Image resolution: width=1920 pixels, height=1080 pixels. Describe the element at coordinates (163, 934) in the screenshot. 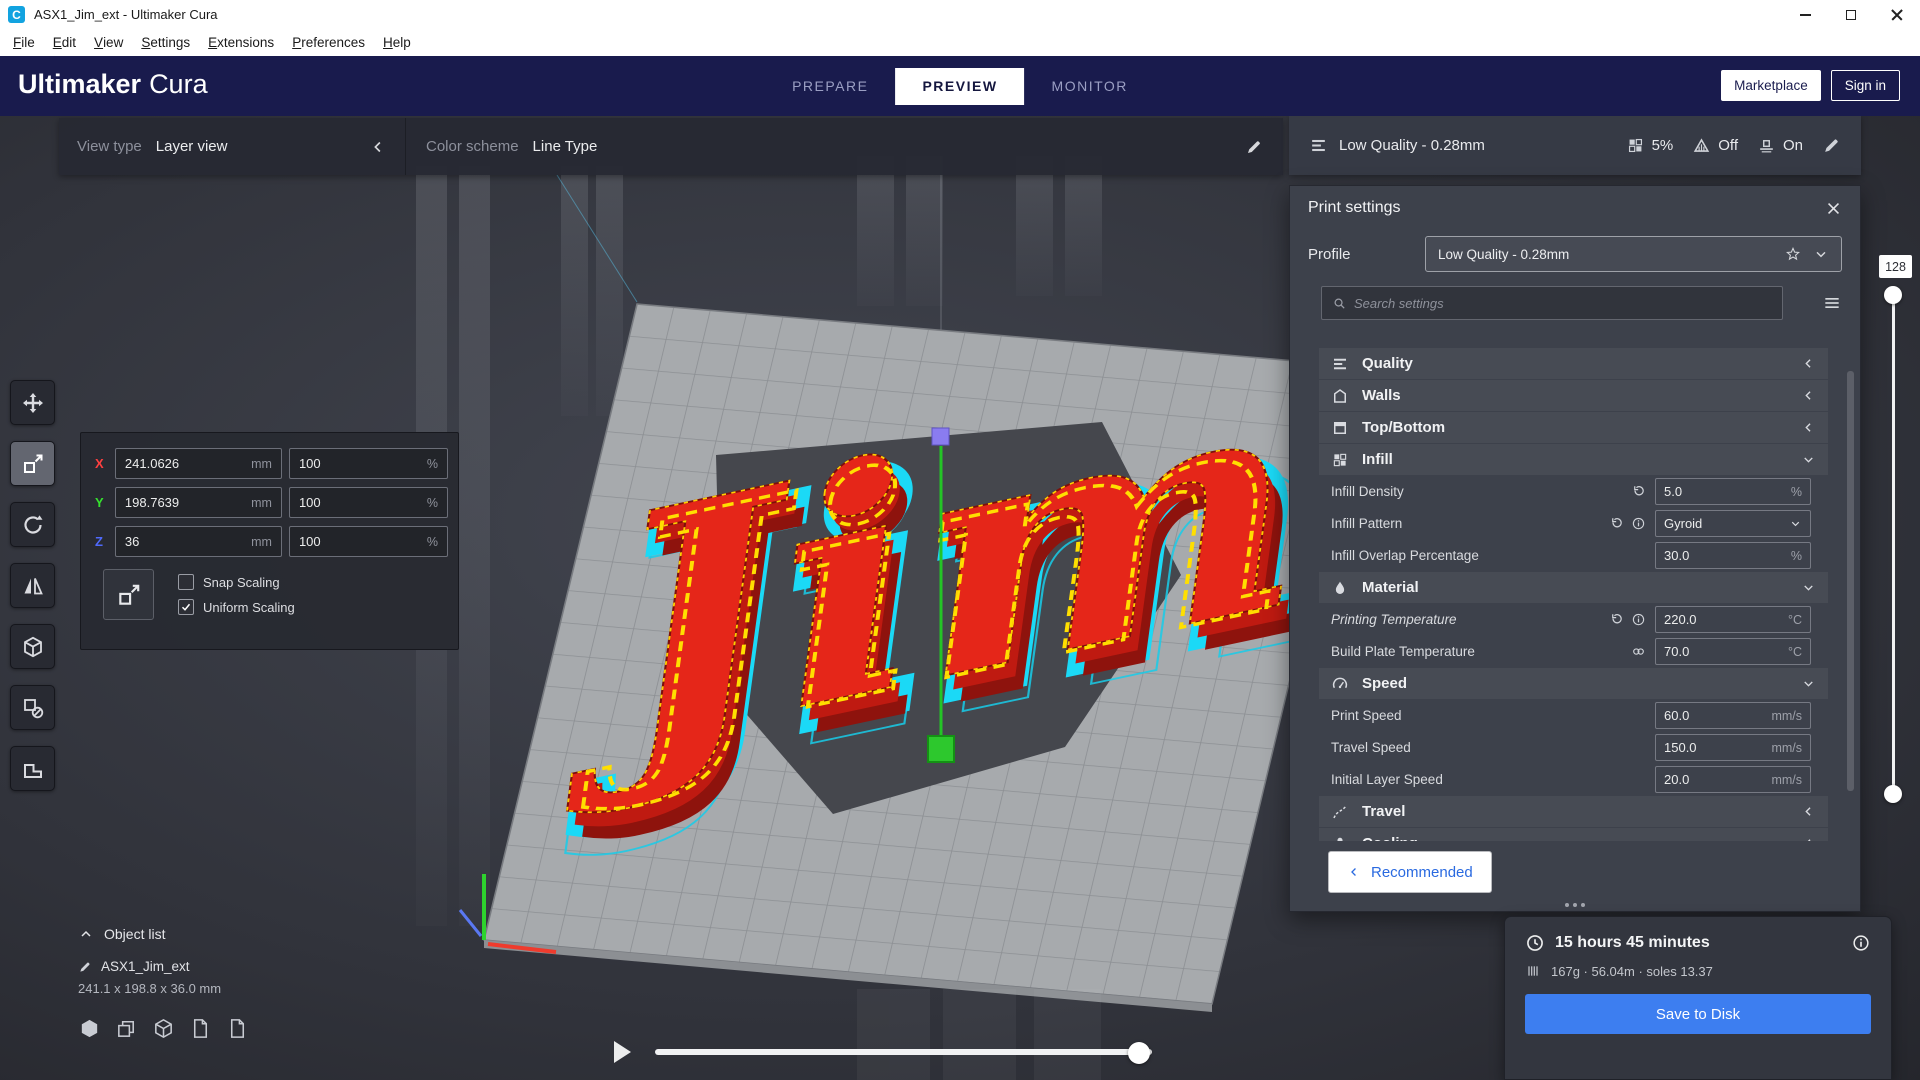

I see `object-list-toggle: Object list` at that location.